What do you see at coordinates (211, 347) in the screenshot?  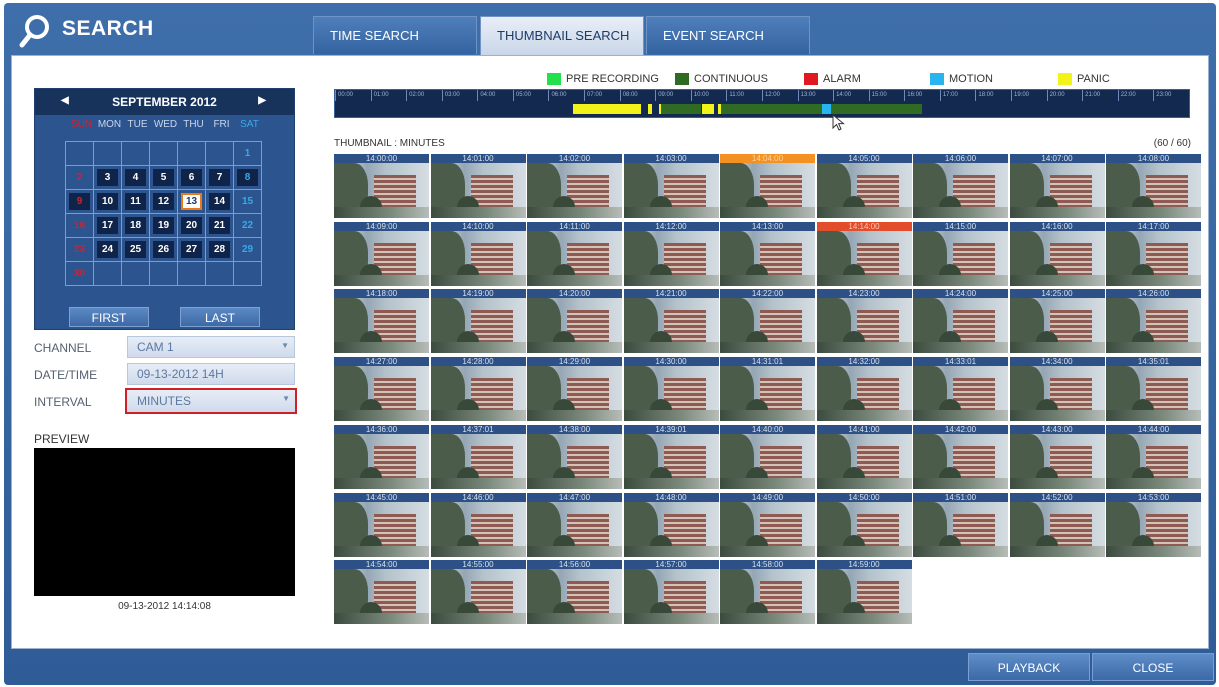 I see `channel-select: CAM 1 ▼` at bounding box center [211, 347].